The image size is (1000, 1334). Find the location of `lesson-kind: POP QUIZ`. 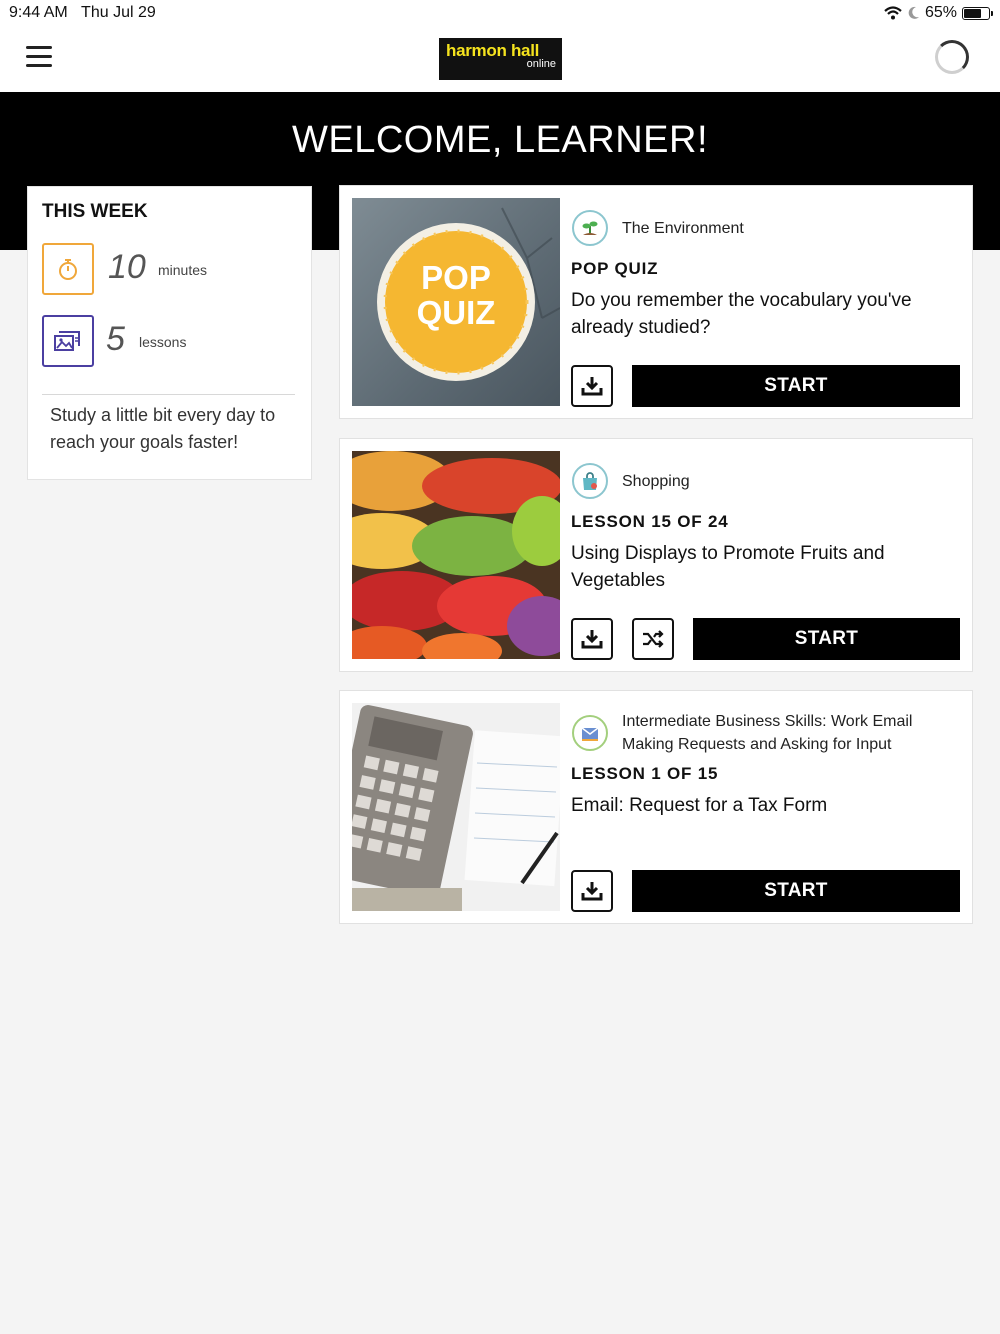

lesson-kind: POP QUIZ is located at coordinates (615, 268).